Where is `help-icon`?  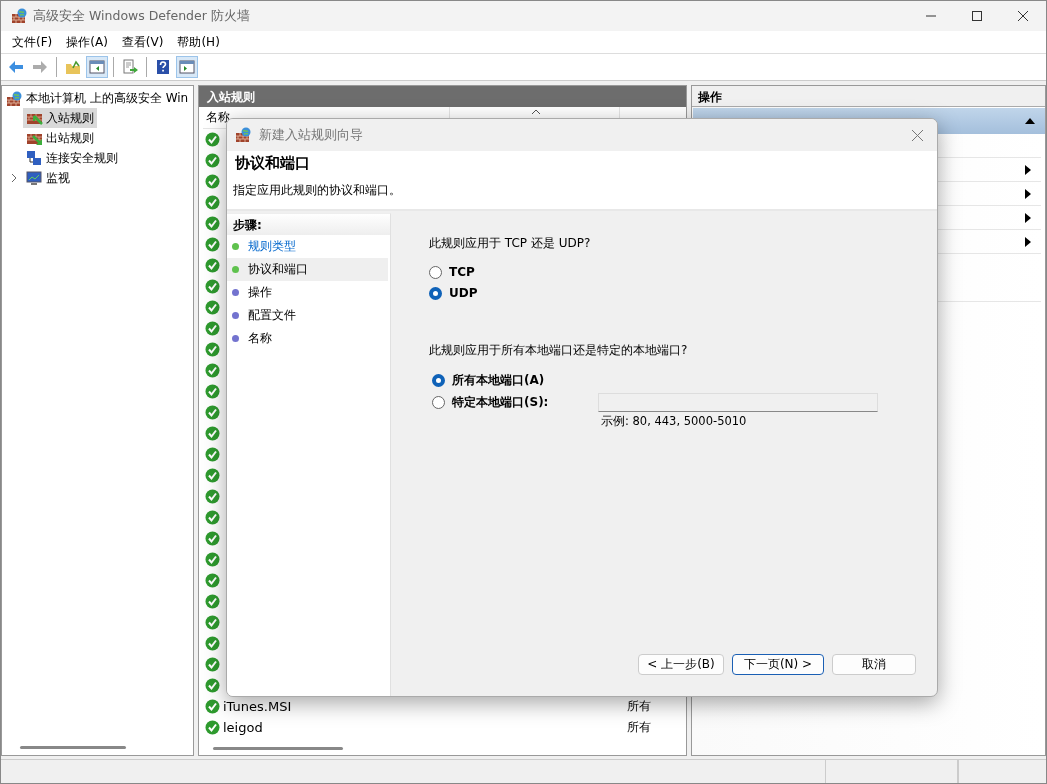 help-icon is located at coordinates (163, 67).